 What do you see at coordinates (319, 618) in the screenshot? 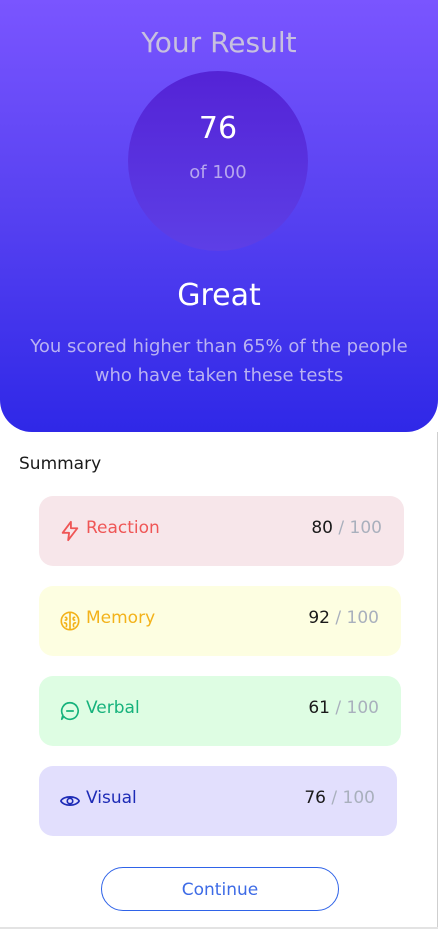
I see `score-value: 92` at bounding box center [319, 618].